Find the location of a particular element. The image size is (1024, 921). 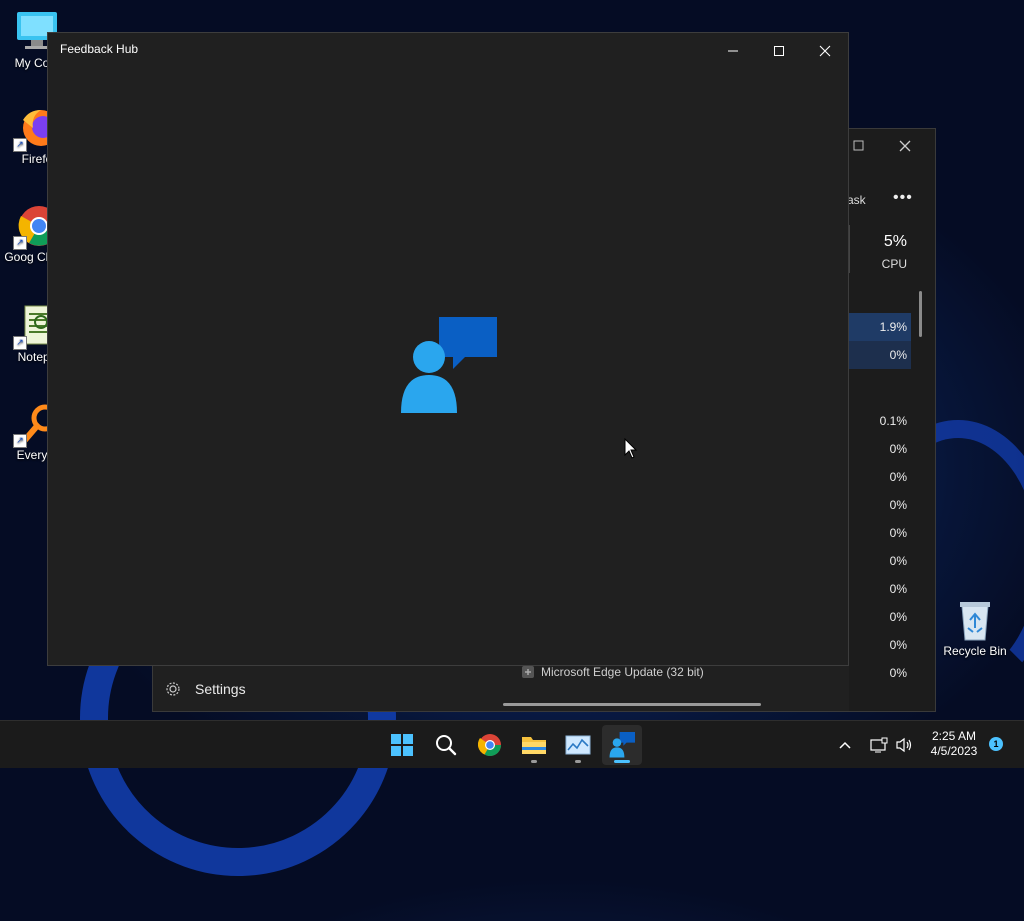

taskbar-task-manager is located at coordinates (578, 745).